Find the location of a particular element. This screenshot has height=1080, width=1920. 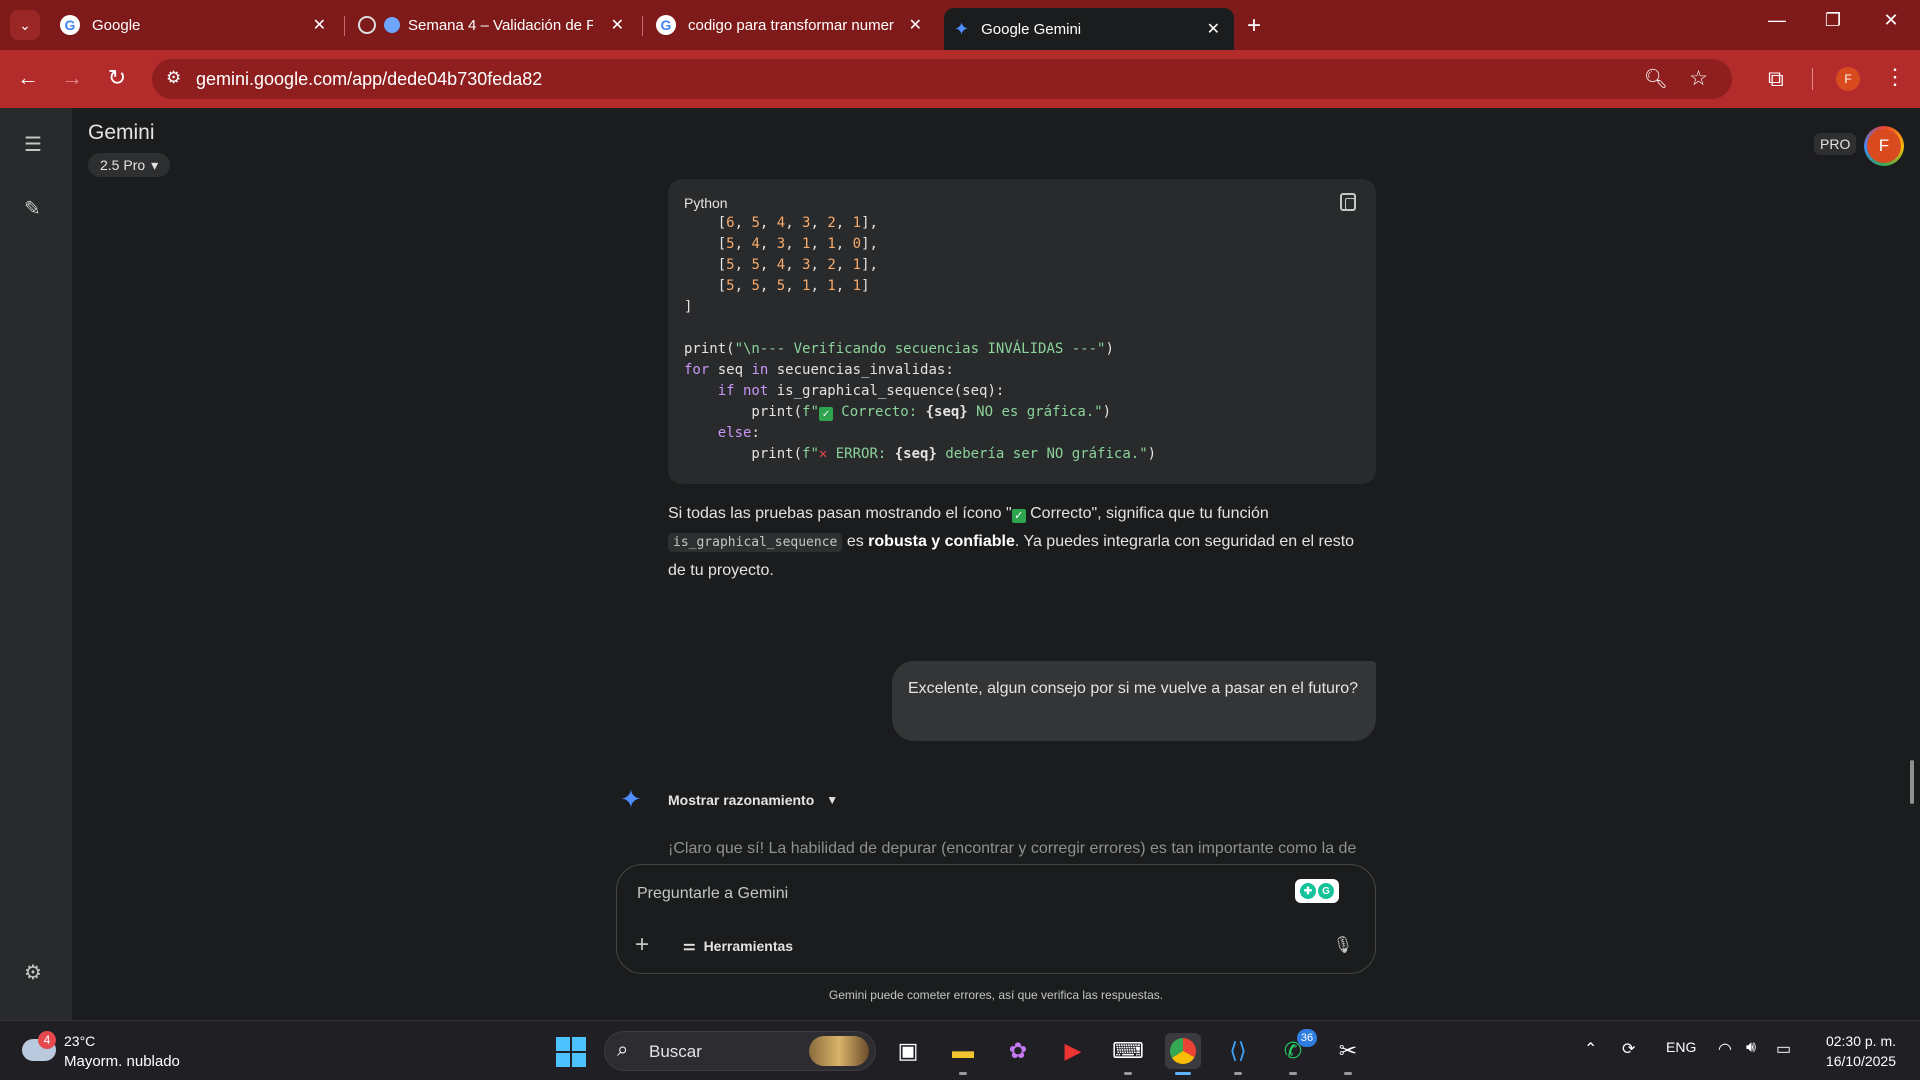

tab-codigo: G codigo para transformar numer ✕ is located at coordinates (791, 25).